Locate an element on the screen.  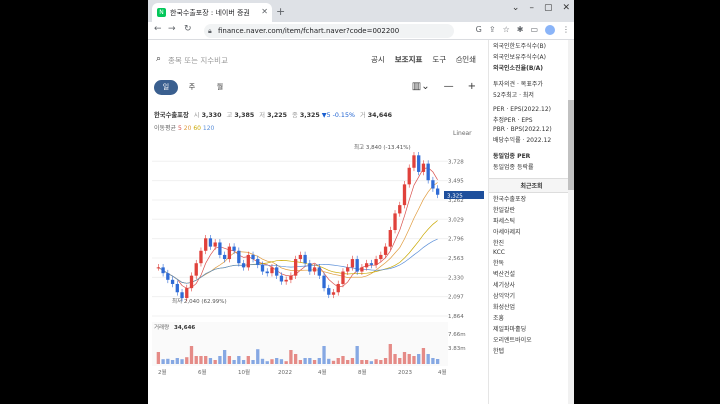
recent-item: 삼익악기 is located at coordinates (531, 295).